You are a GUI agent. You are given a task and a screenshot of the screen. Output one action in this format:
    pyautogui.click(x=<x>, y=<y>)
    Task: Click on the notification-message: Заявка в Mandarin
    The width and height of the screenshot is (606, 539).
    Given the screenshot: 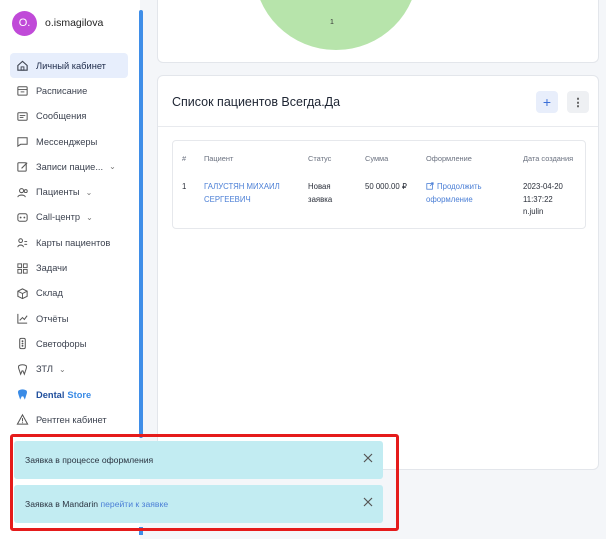 What is the action you would take?
    pyautogui.click(x=62, y=504)
    